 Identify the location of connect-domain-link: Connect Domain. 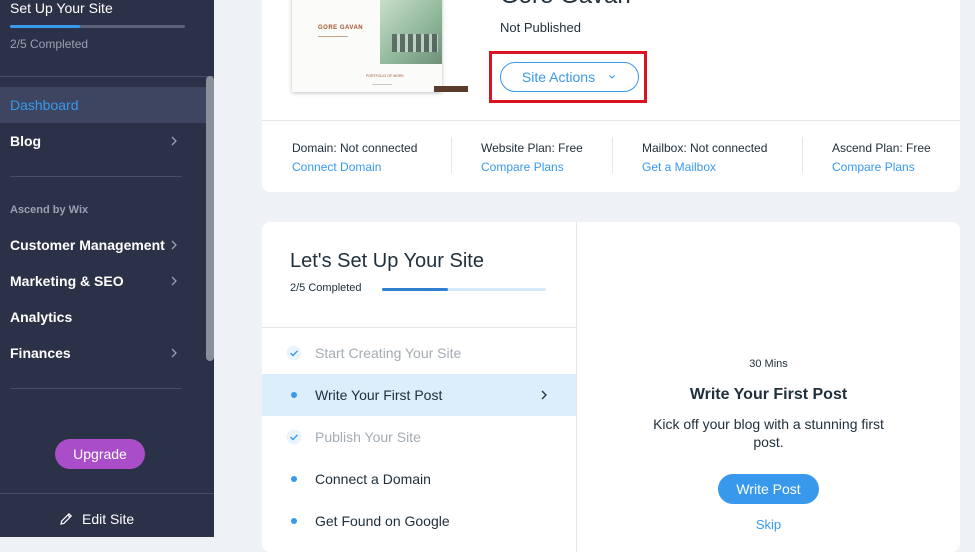
(354, 167).